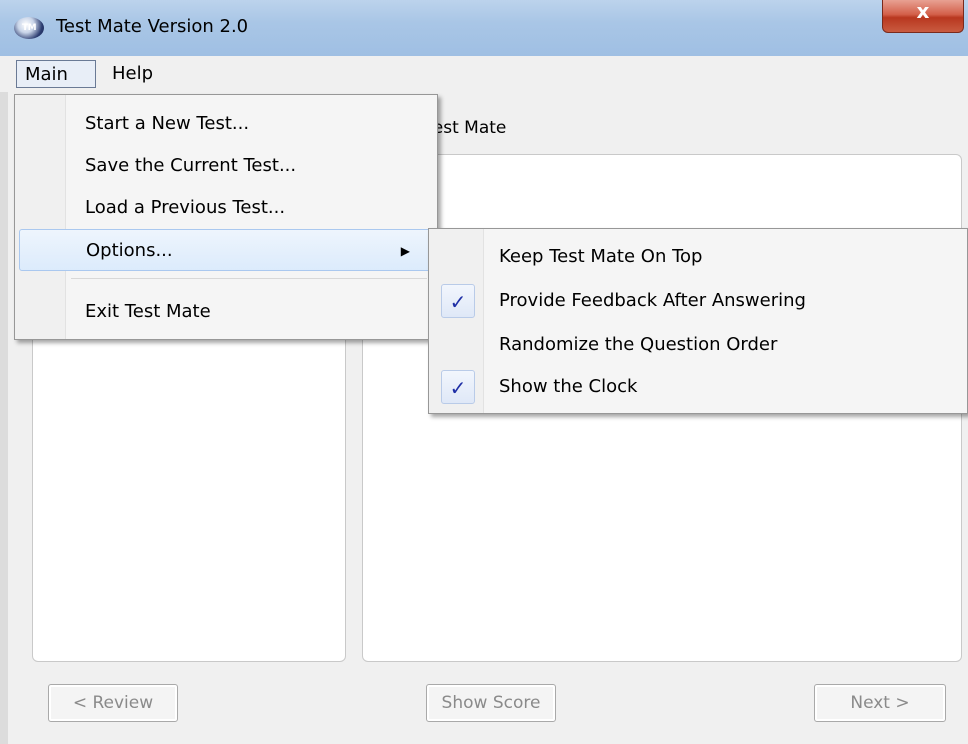 Image resolution: width=968 pixels, height=744 pixels. What do you see at coordinates (698, 387) in the screenshot?
I see `option-show-clock: ✓ Show the Clock` at bounding box center [698, 387].